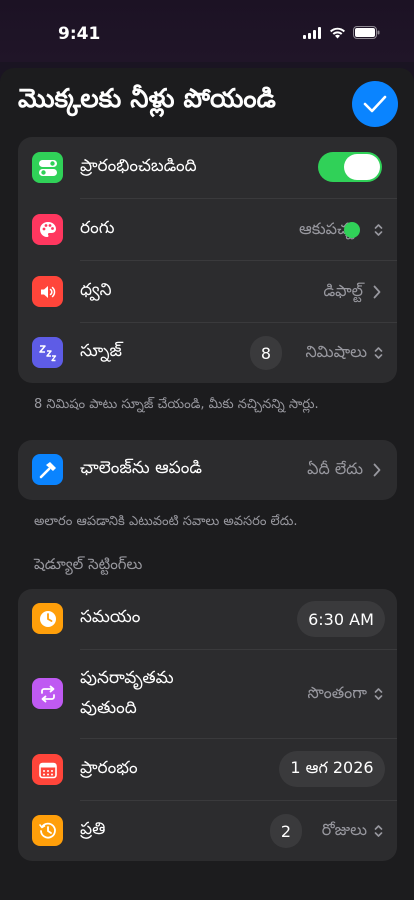  Describe the element at coordinates (47, 769) in the screenshot. I see `calendar-icon` at that location.